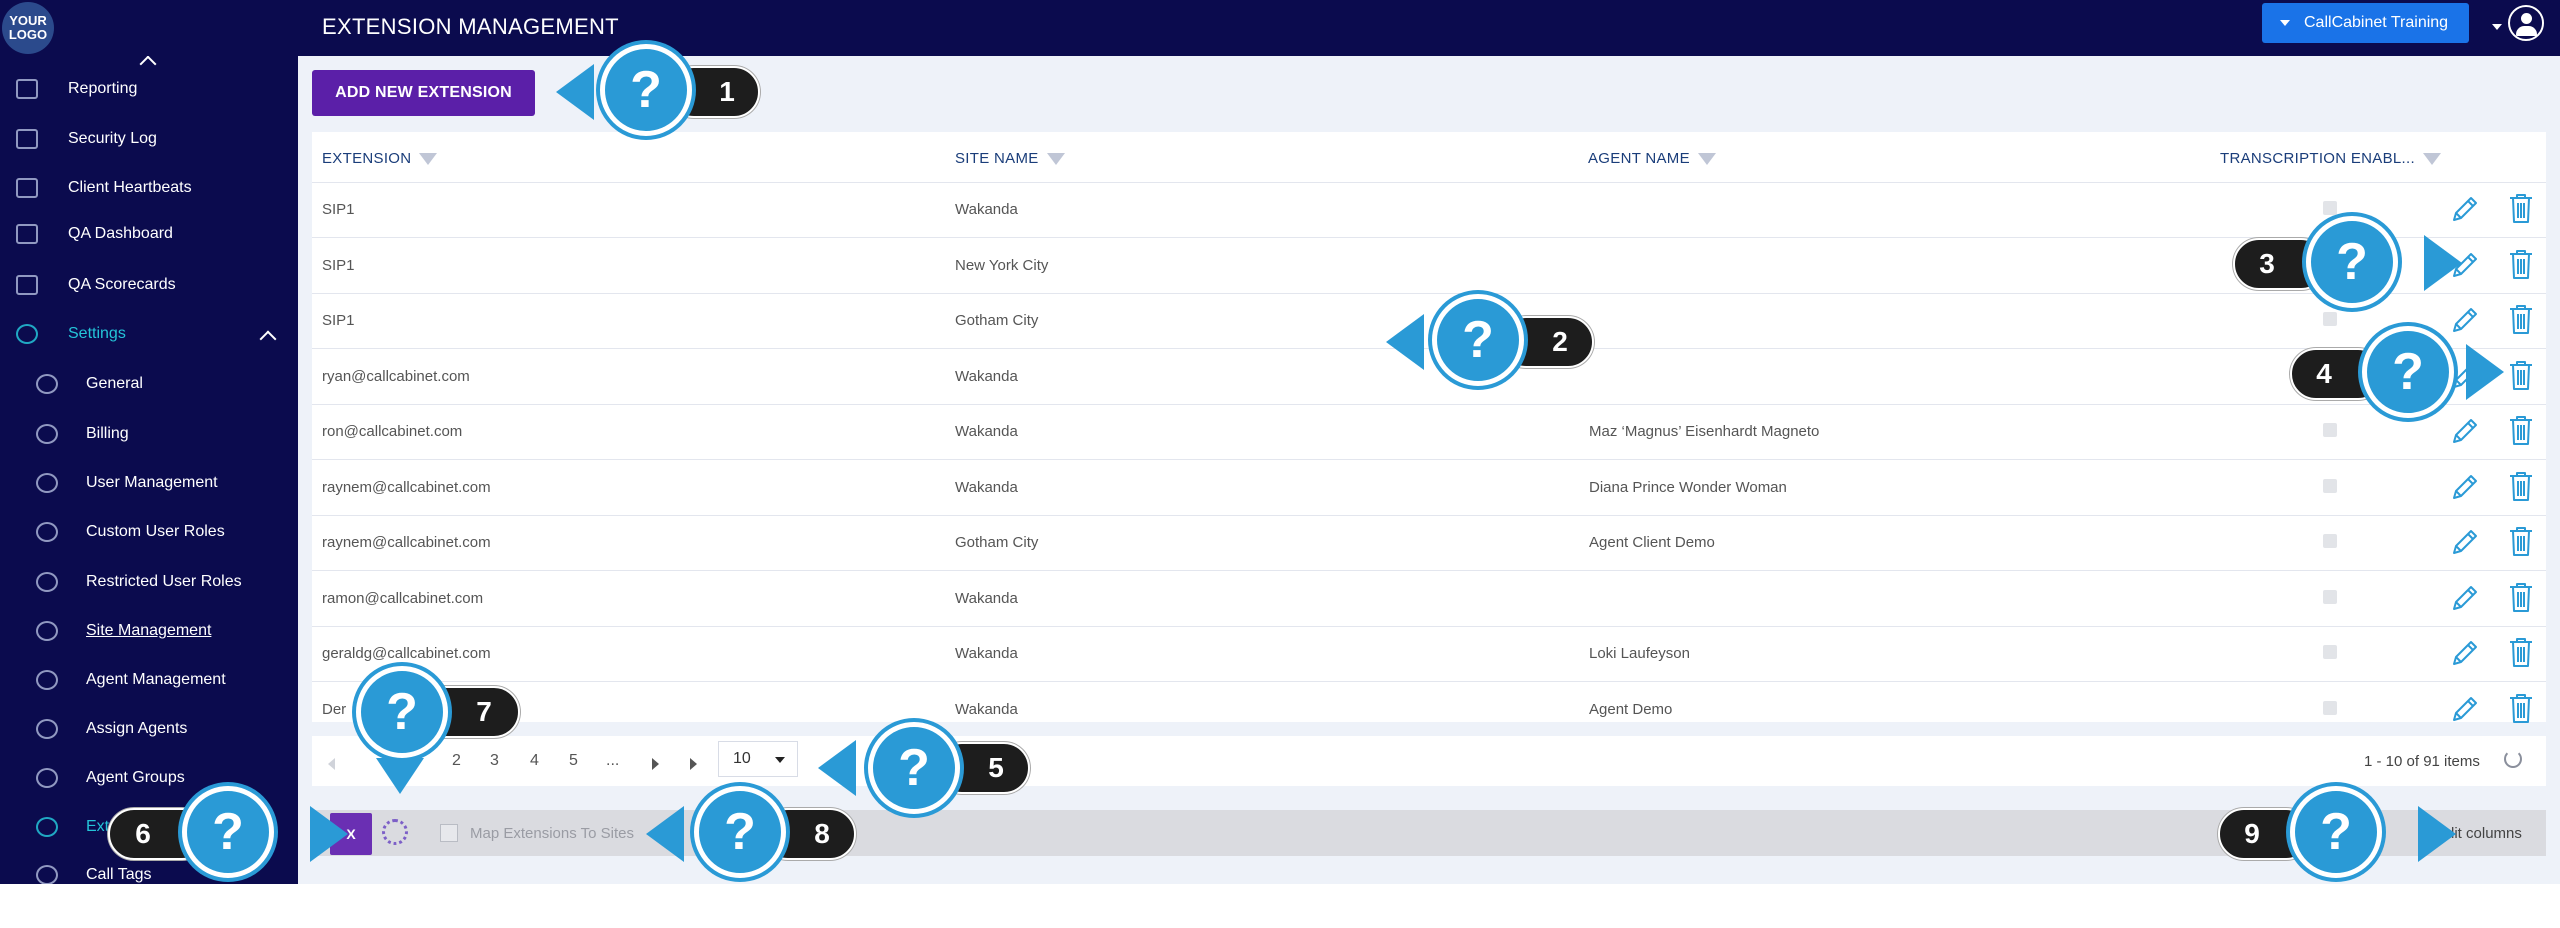 This screenshot has width=2560, height=928. I want to click on table-row: SIP1 Gotham City, so click(1429, 321).